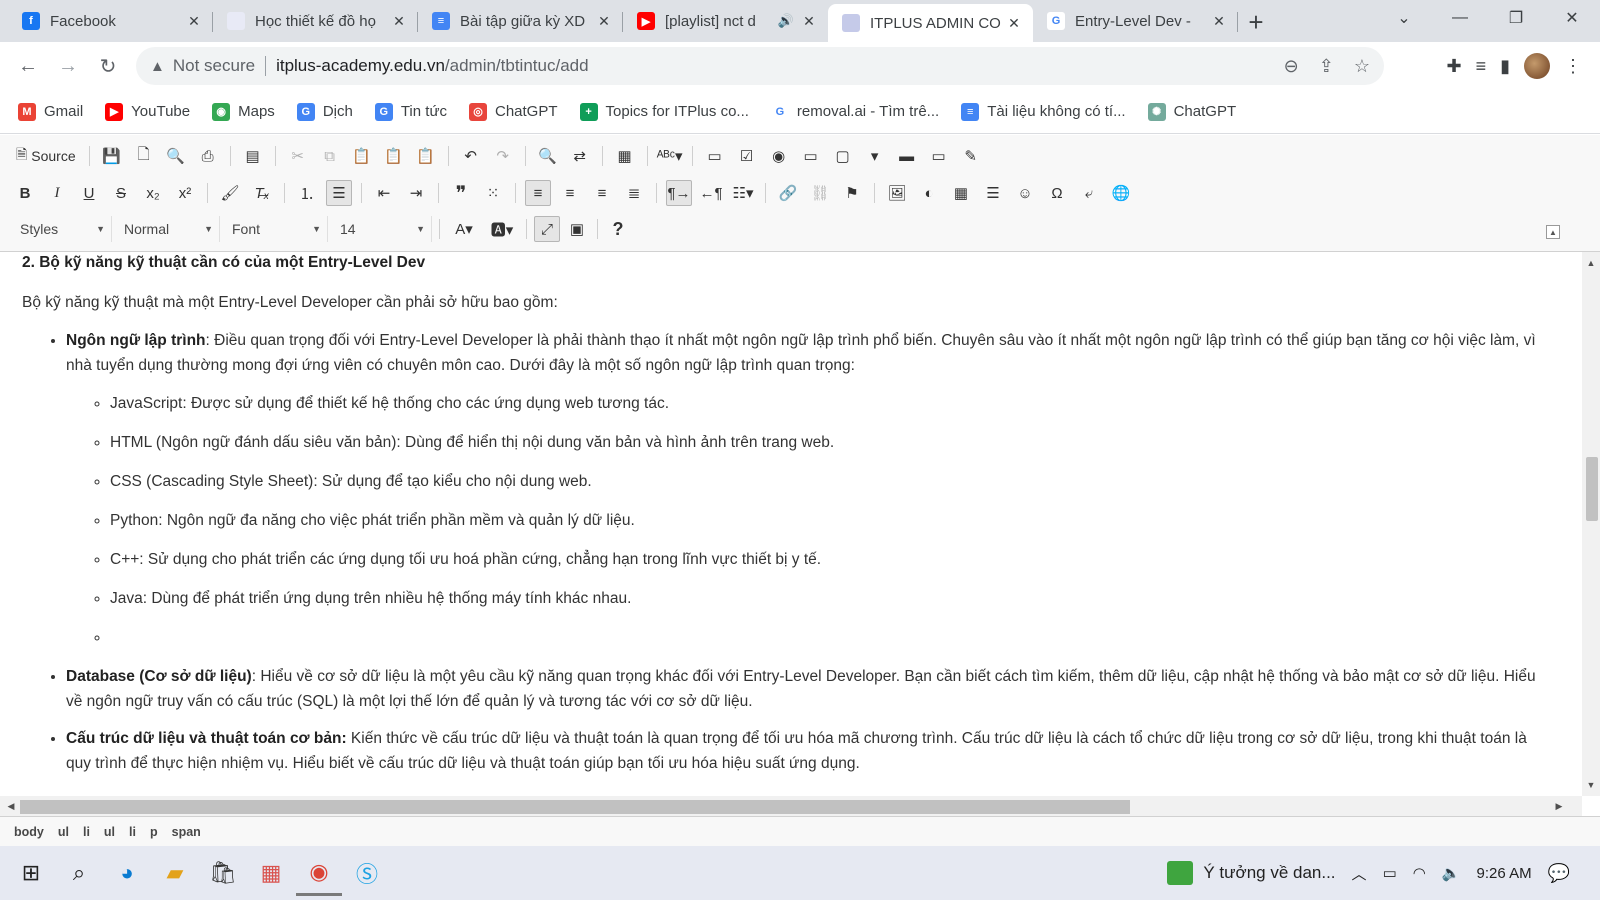 The height and width of the screenshot is (900, 1600). Describe the element at coordinates (580, 156) in the screenshot. I see `replace-icon: ⇄` at that location.